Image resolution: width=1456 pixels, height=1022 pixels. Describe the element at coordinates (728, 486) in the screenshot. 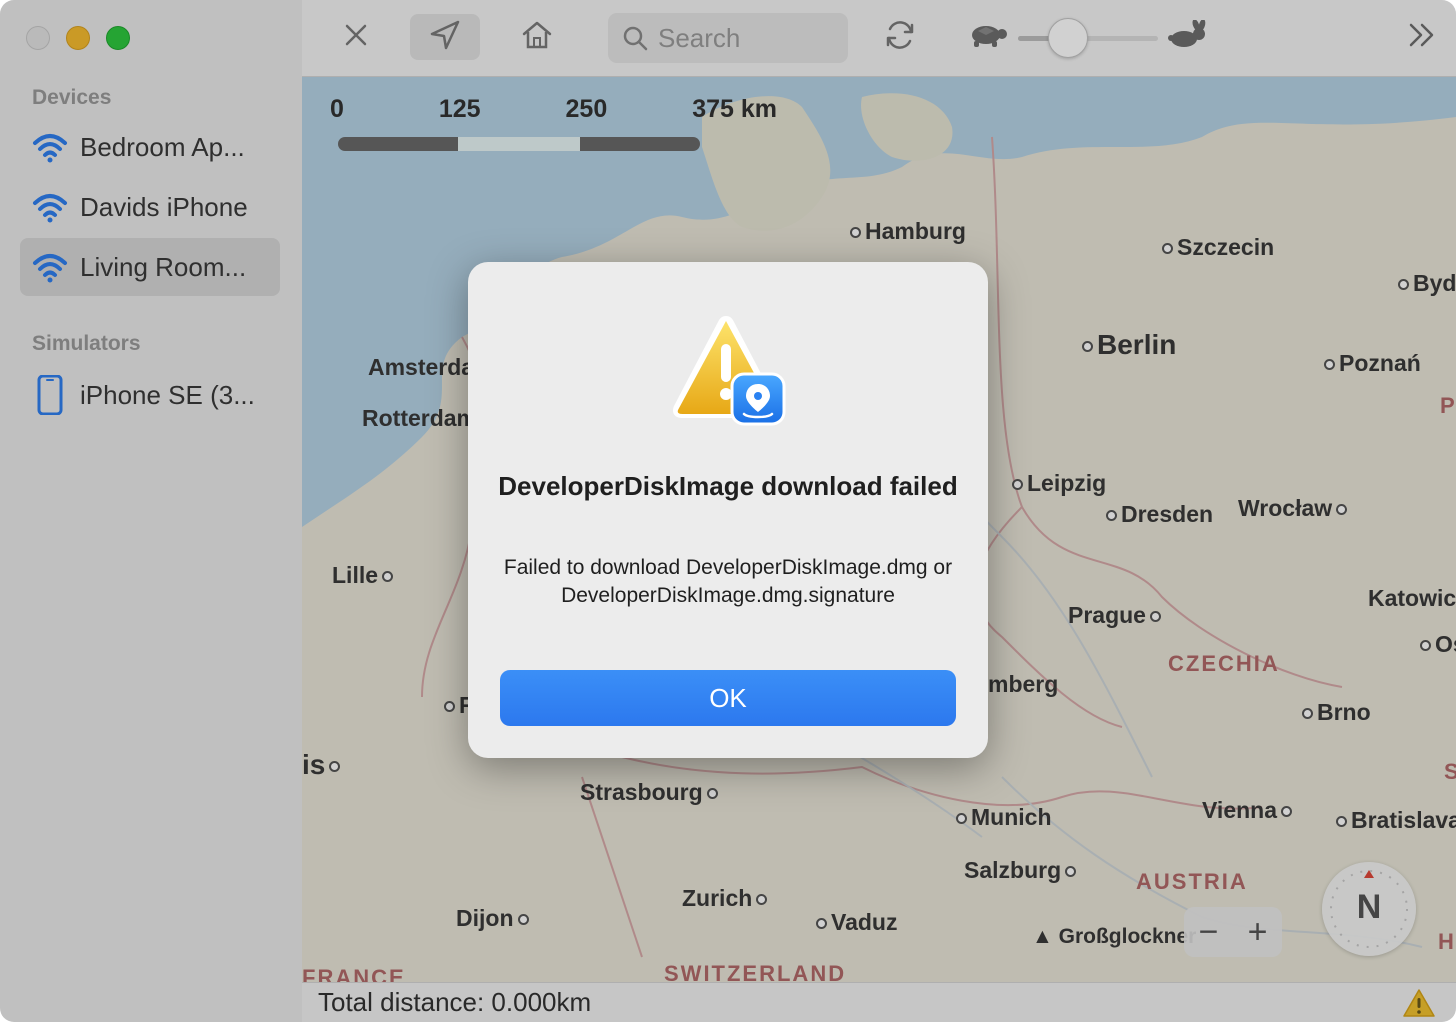

I see `dialog-title: DeveloperDiskImage download failed` at that location.